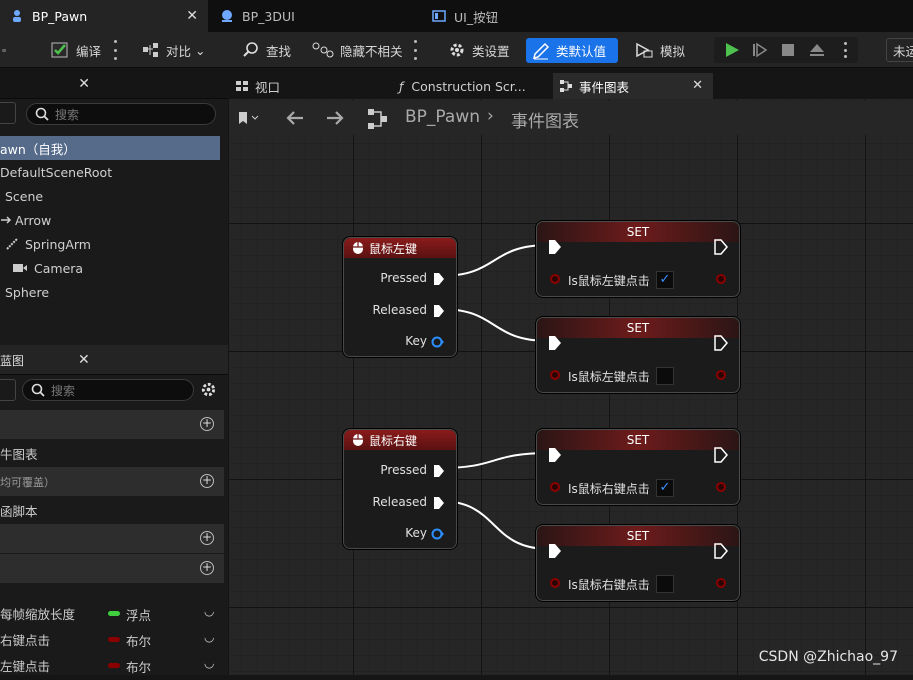  I want to click on find-button: 查找, so click(266, 50).